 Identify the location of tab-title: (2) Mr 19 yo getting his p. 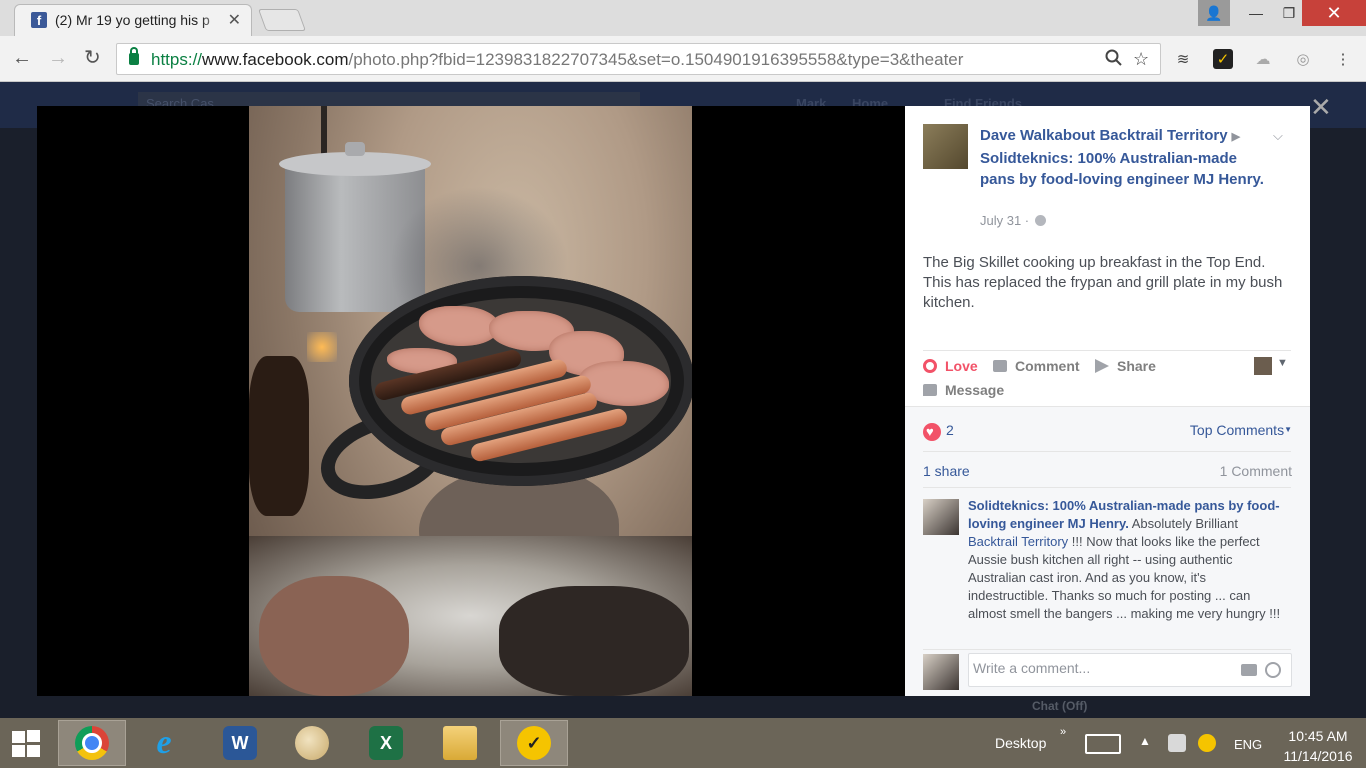
(140, 20).